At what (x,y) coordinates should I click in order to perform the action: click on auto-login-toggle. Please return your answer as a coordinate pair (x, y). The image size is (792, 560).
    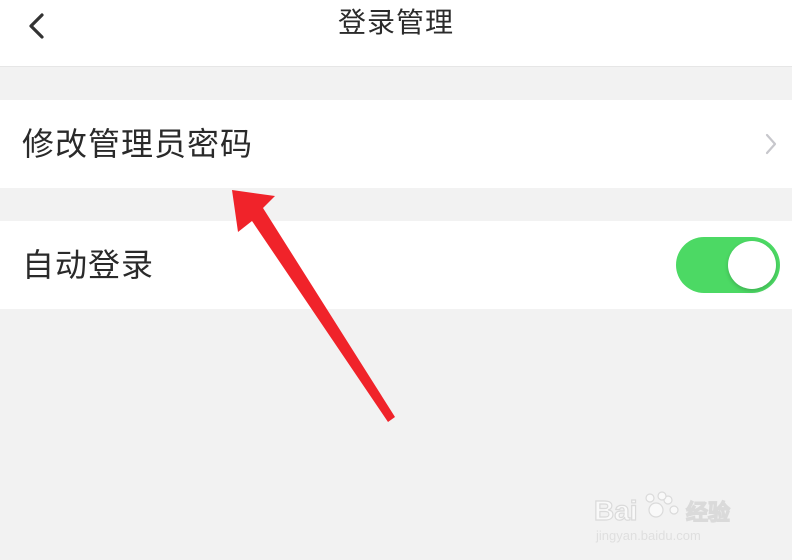
    Looking at the image, I should click on (728, 265).